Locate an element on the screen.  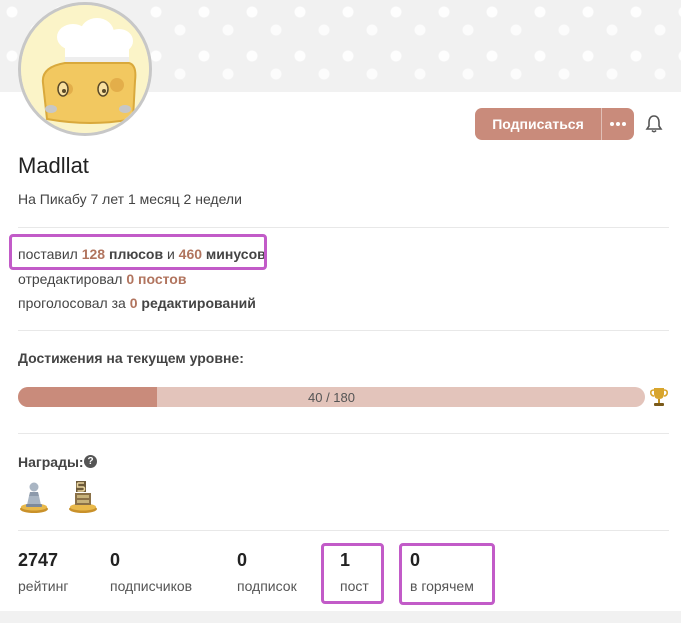
achievements-progress-bar: 40 / 180 is located at coordinates (331, 397).